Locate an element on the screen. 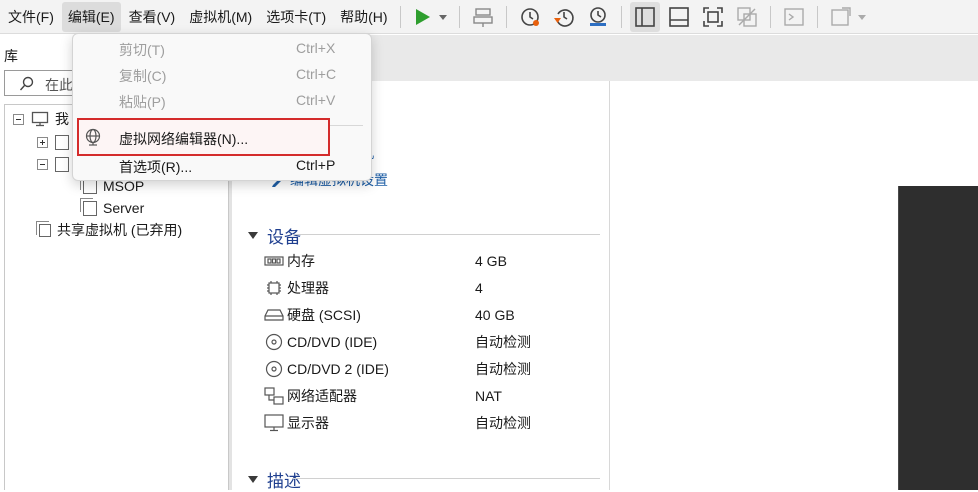 The height and width of the screenshot is (492, 978). device-row-cd-dvd-2: CD/DVD 2 (IDE) 自动检测 is located at coordinates (434, 369).